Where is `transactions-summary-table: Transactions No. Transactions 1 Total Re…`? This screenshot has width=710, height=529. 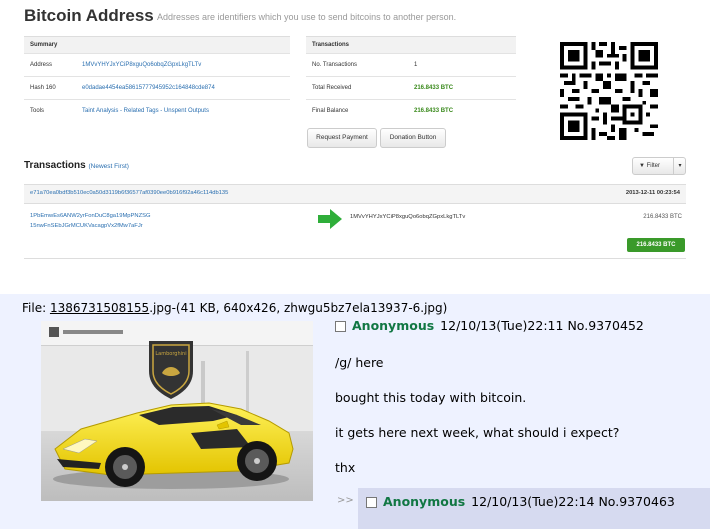 transactions-summary-table: Transactions No. Transactions 1 Total Re… is located at coordinates (411, 79).